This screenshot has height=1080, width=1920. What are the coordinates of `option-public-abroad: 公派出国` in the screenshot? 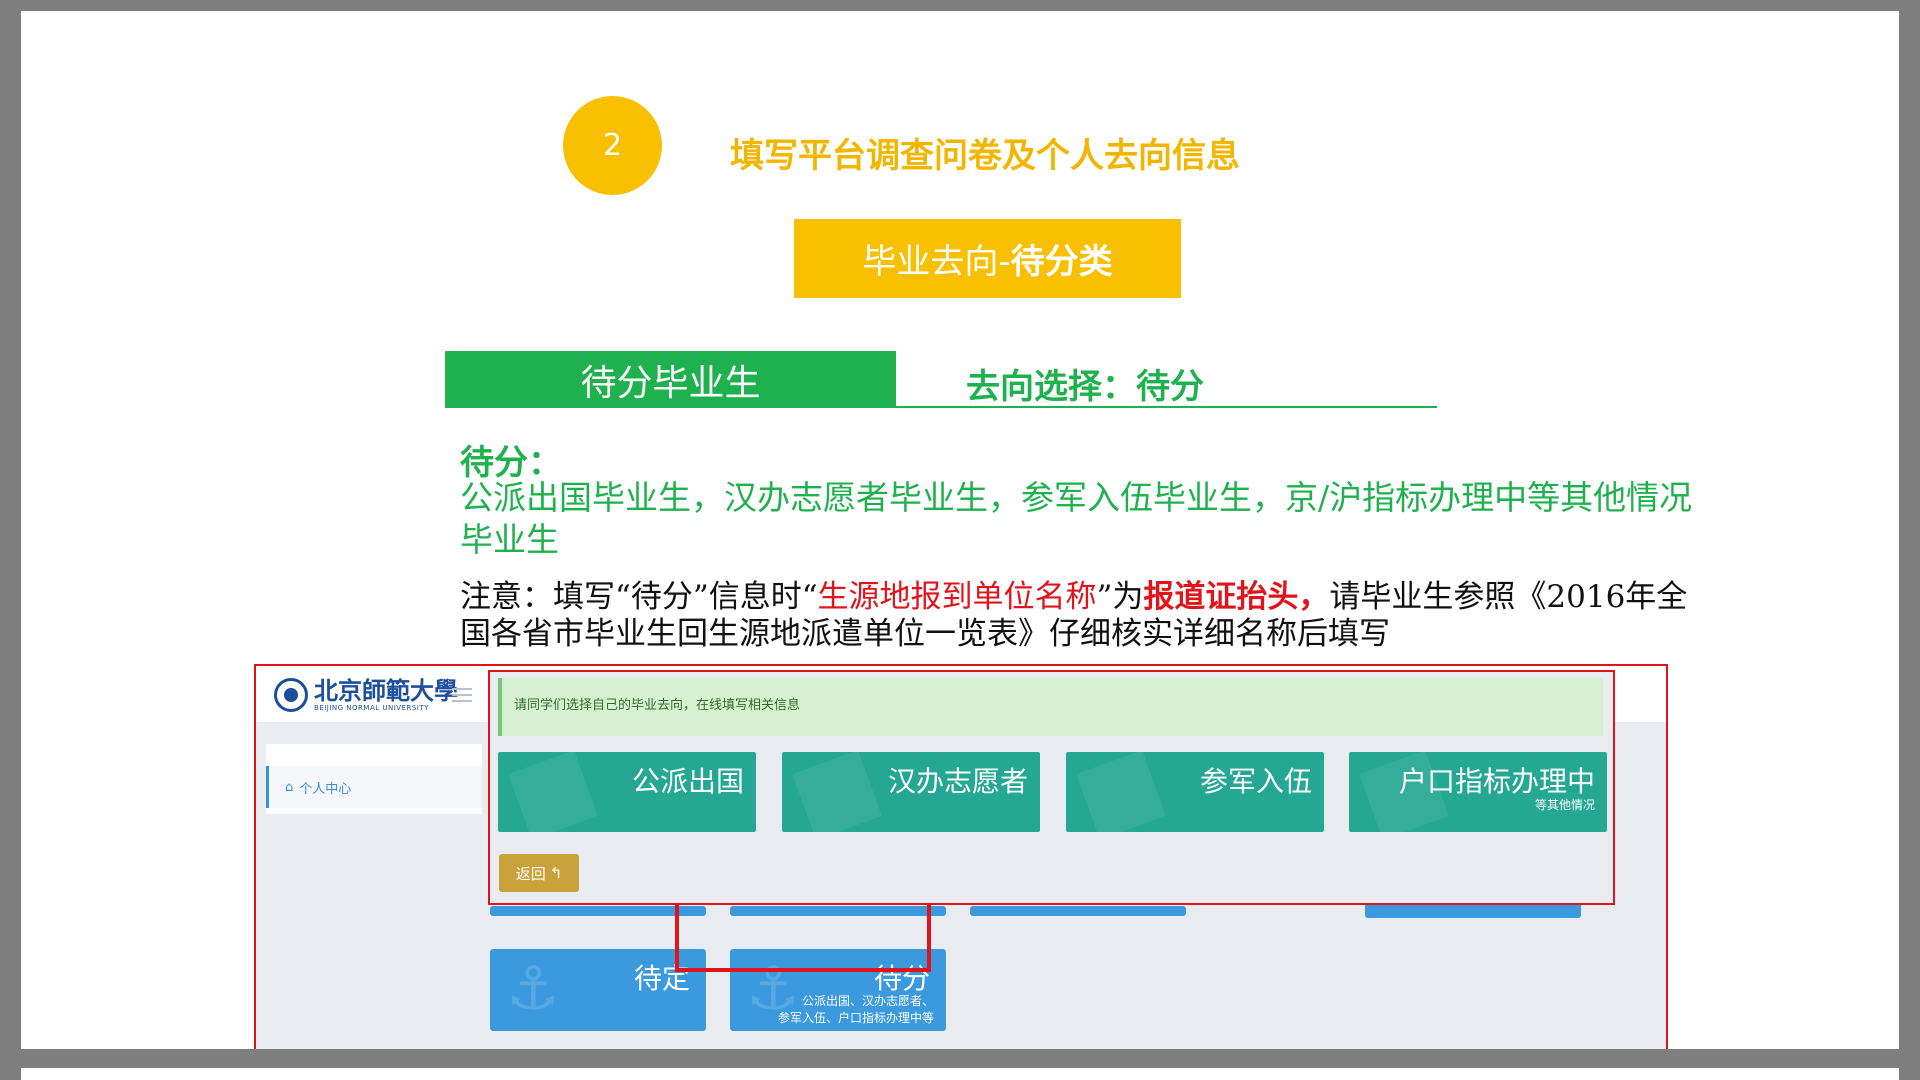 It's located at (627, 792).